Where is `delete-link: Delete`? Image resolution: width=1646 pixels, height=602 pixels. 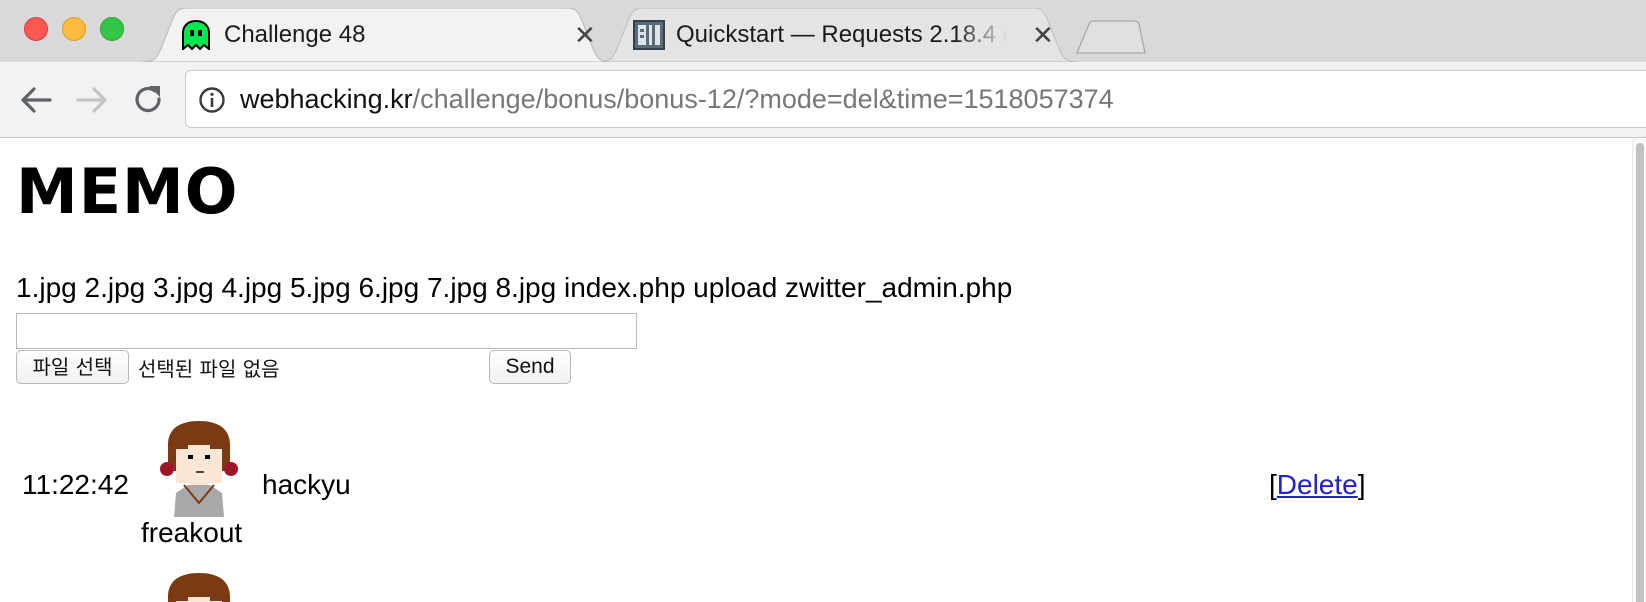
delete-link: Delete is located at coordinates (1317, 484).